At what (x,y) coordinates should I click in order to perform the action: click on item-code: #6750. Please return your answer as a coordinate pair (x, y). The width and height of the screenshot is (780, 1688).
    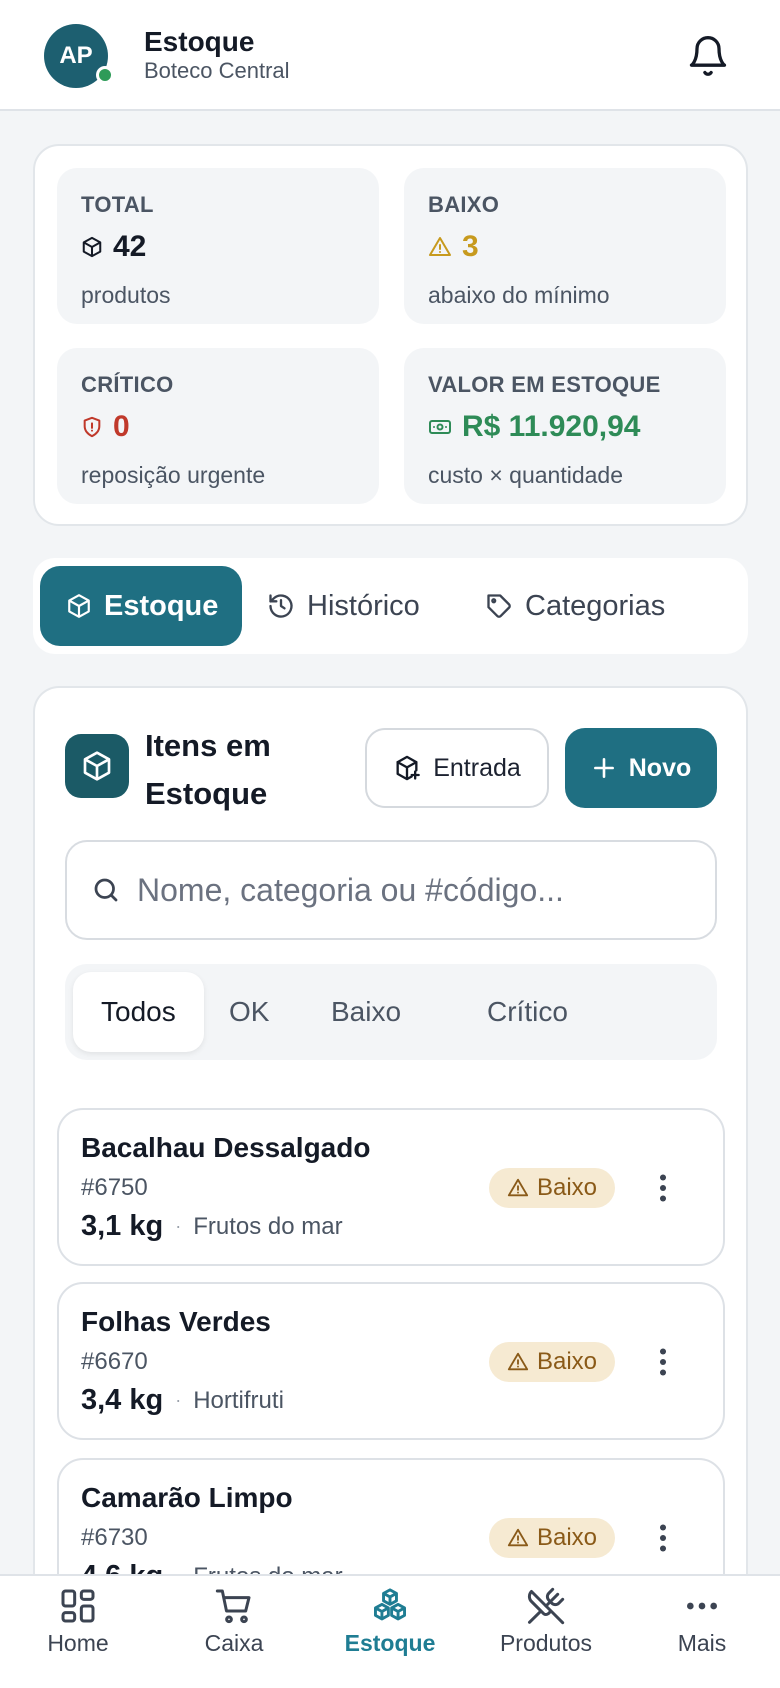
    Looking at the image, I should click on (114, 1187).